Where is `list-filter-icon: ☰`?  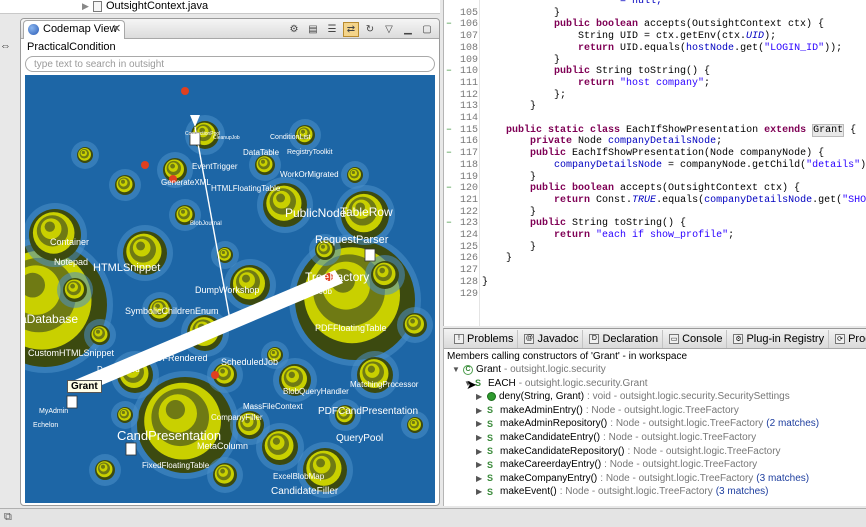
list-filter-icon: ☰ is located at coordinates (332, 29).